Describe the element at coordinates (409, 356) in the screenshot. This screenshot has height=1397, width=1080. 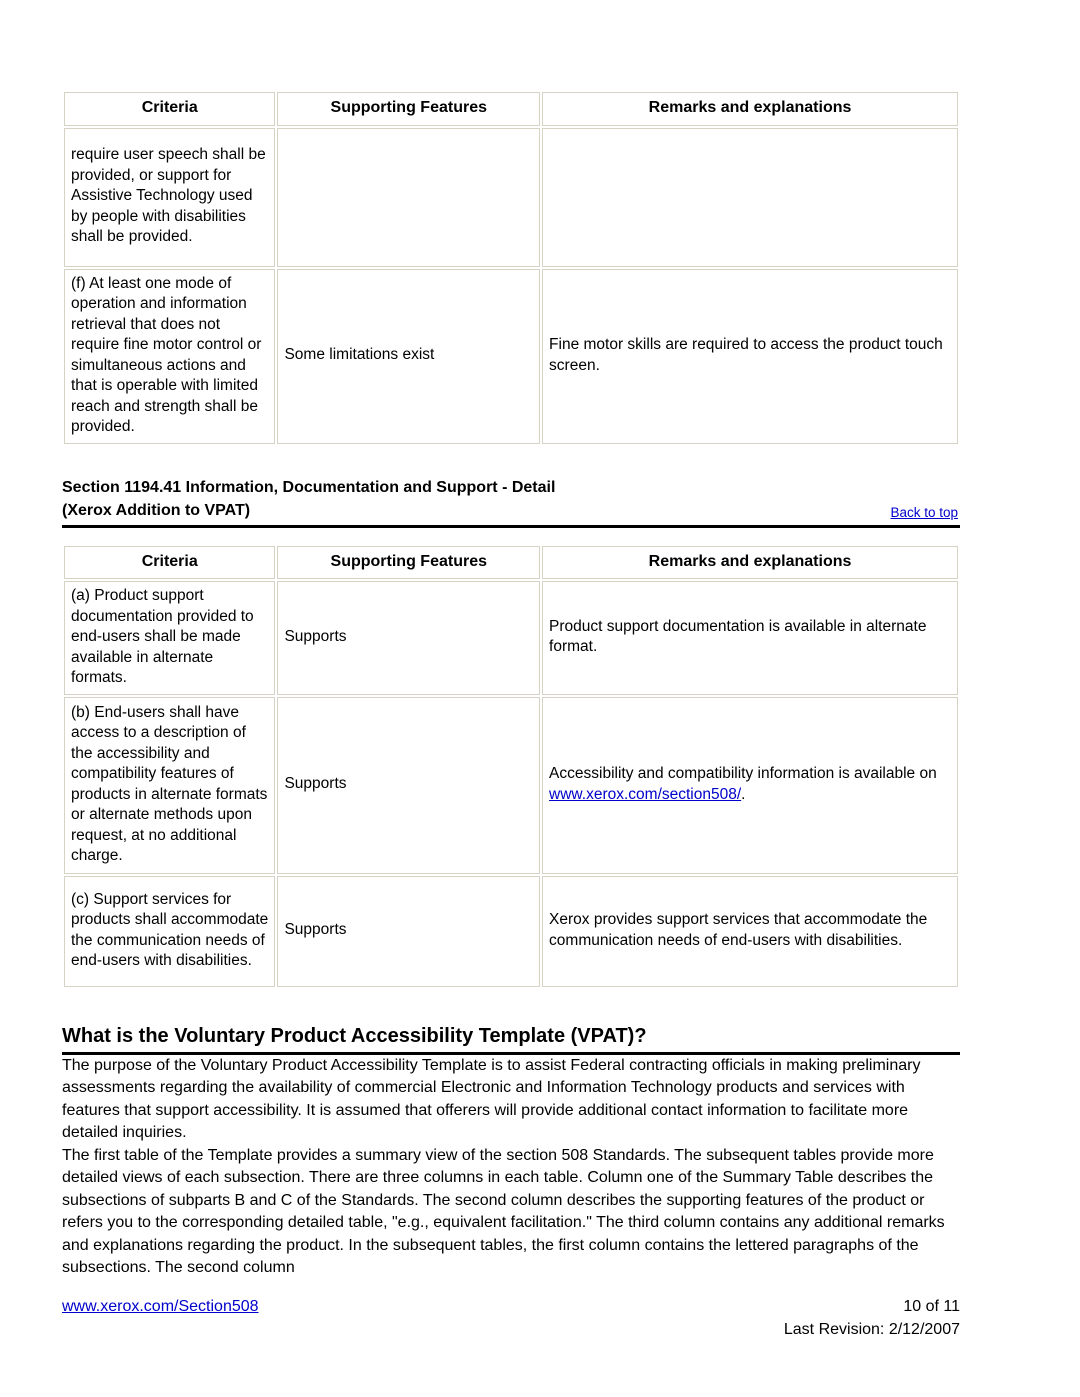
I see `cell-supporting-features: Some limitations exist` at that location.